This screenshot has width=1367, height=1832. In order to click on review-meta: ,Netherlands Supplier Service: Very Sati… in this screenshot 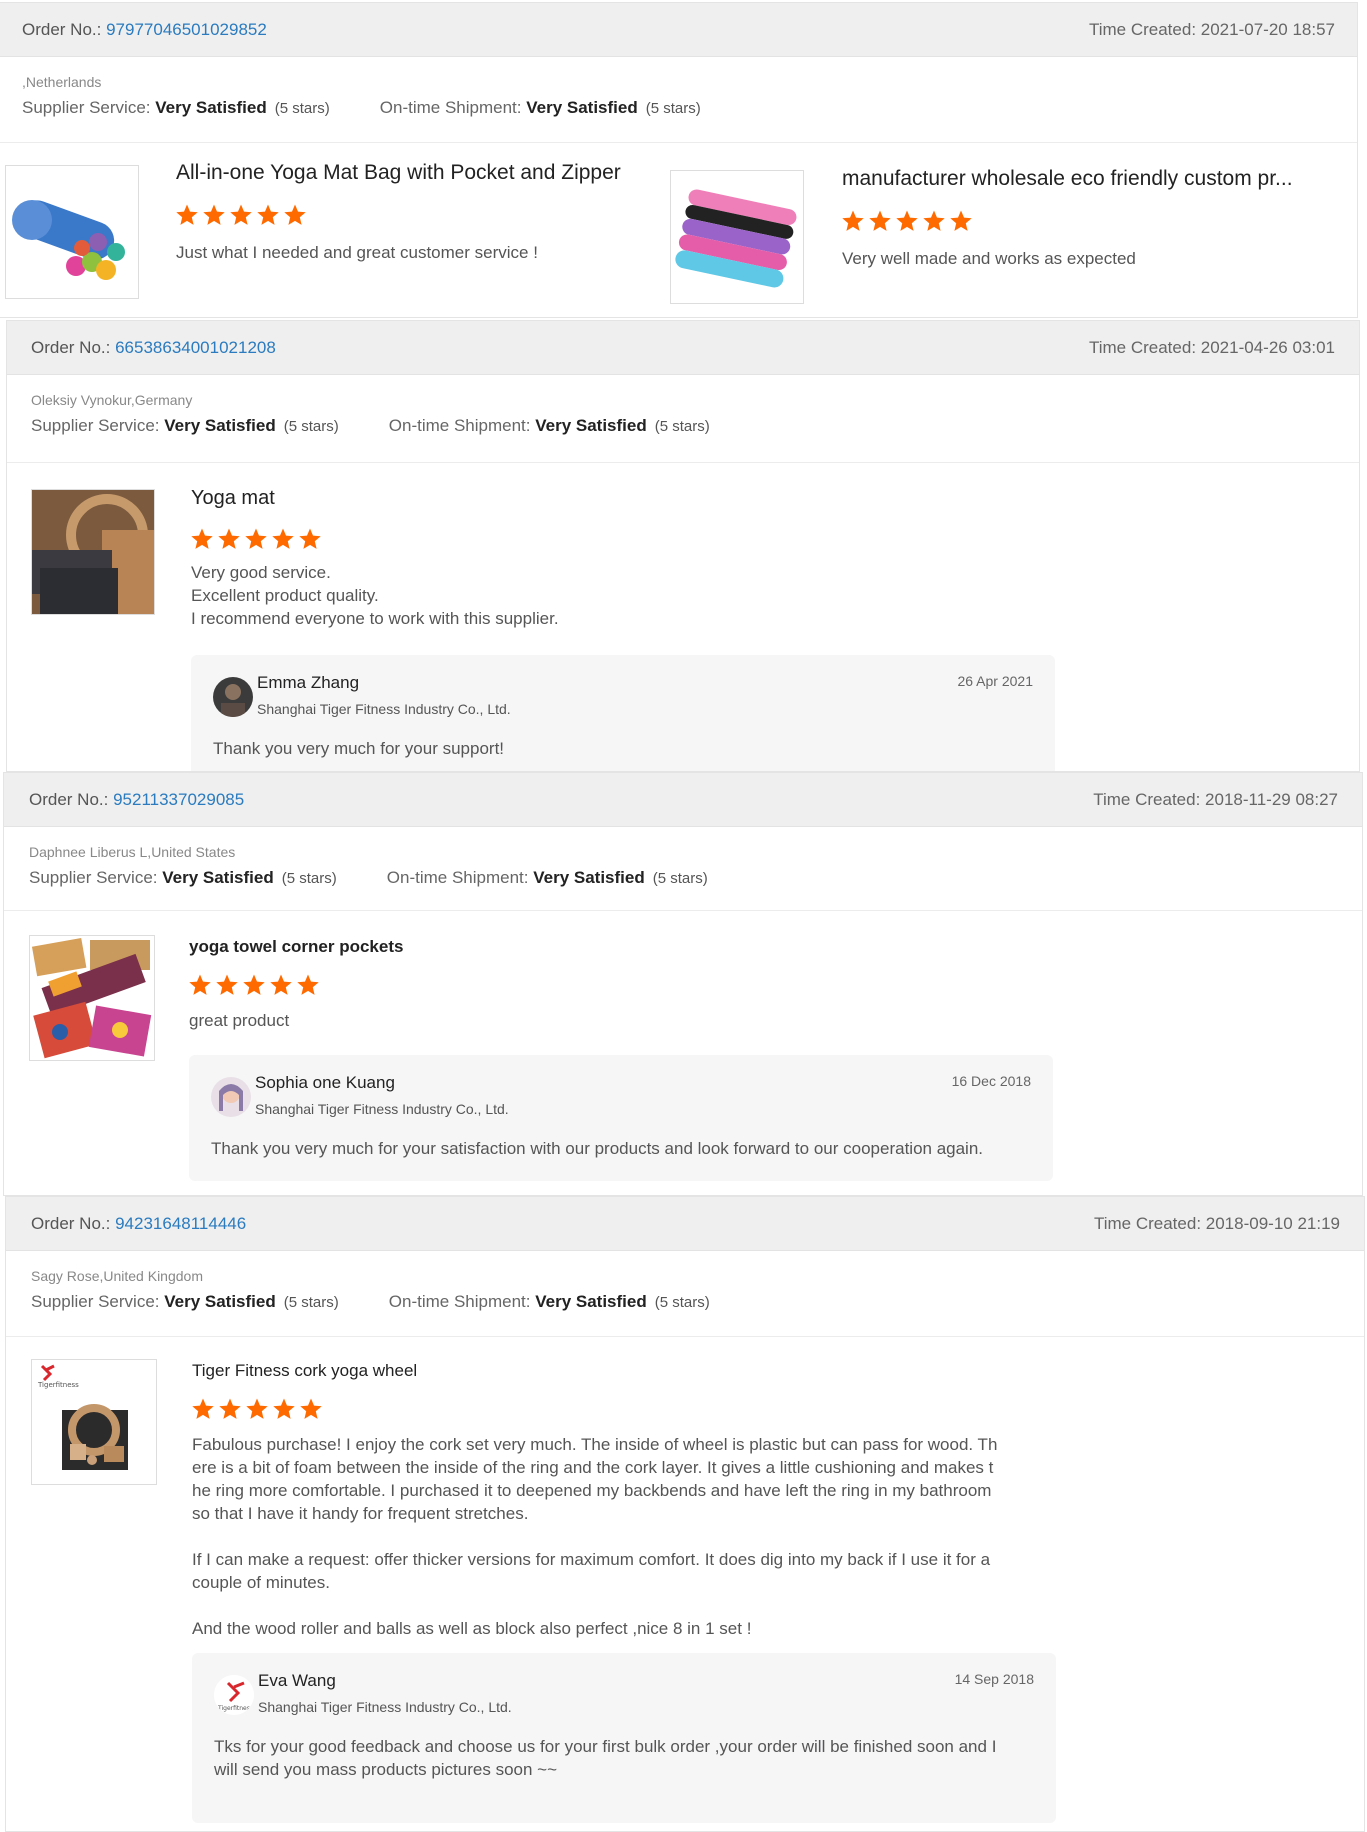, I will do `click(678, 100)`.